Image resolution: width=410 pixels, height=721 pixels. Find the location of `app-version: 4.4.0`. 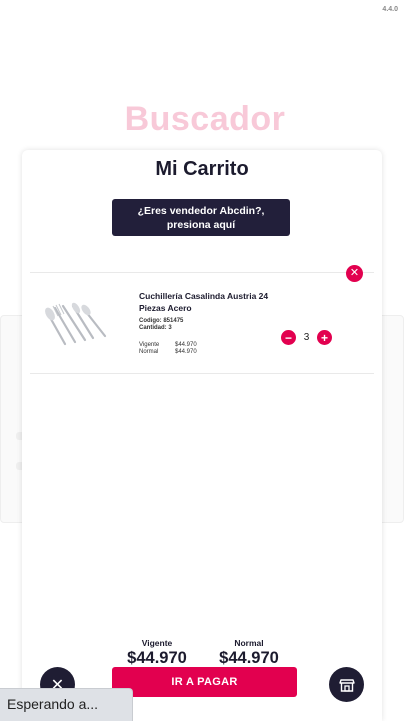

app-version: 4.4.0 is located at coordinates (390, 9).